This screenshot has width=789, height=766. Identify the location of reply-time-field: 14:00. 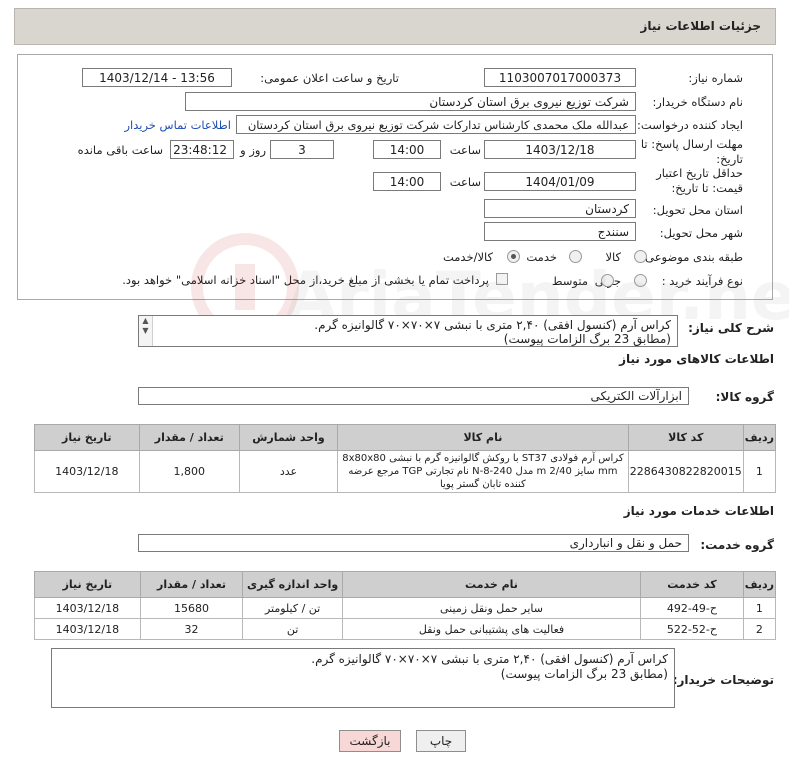
(407, 149).